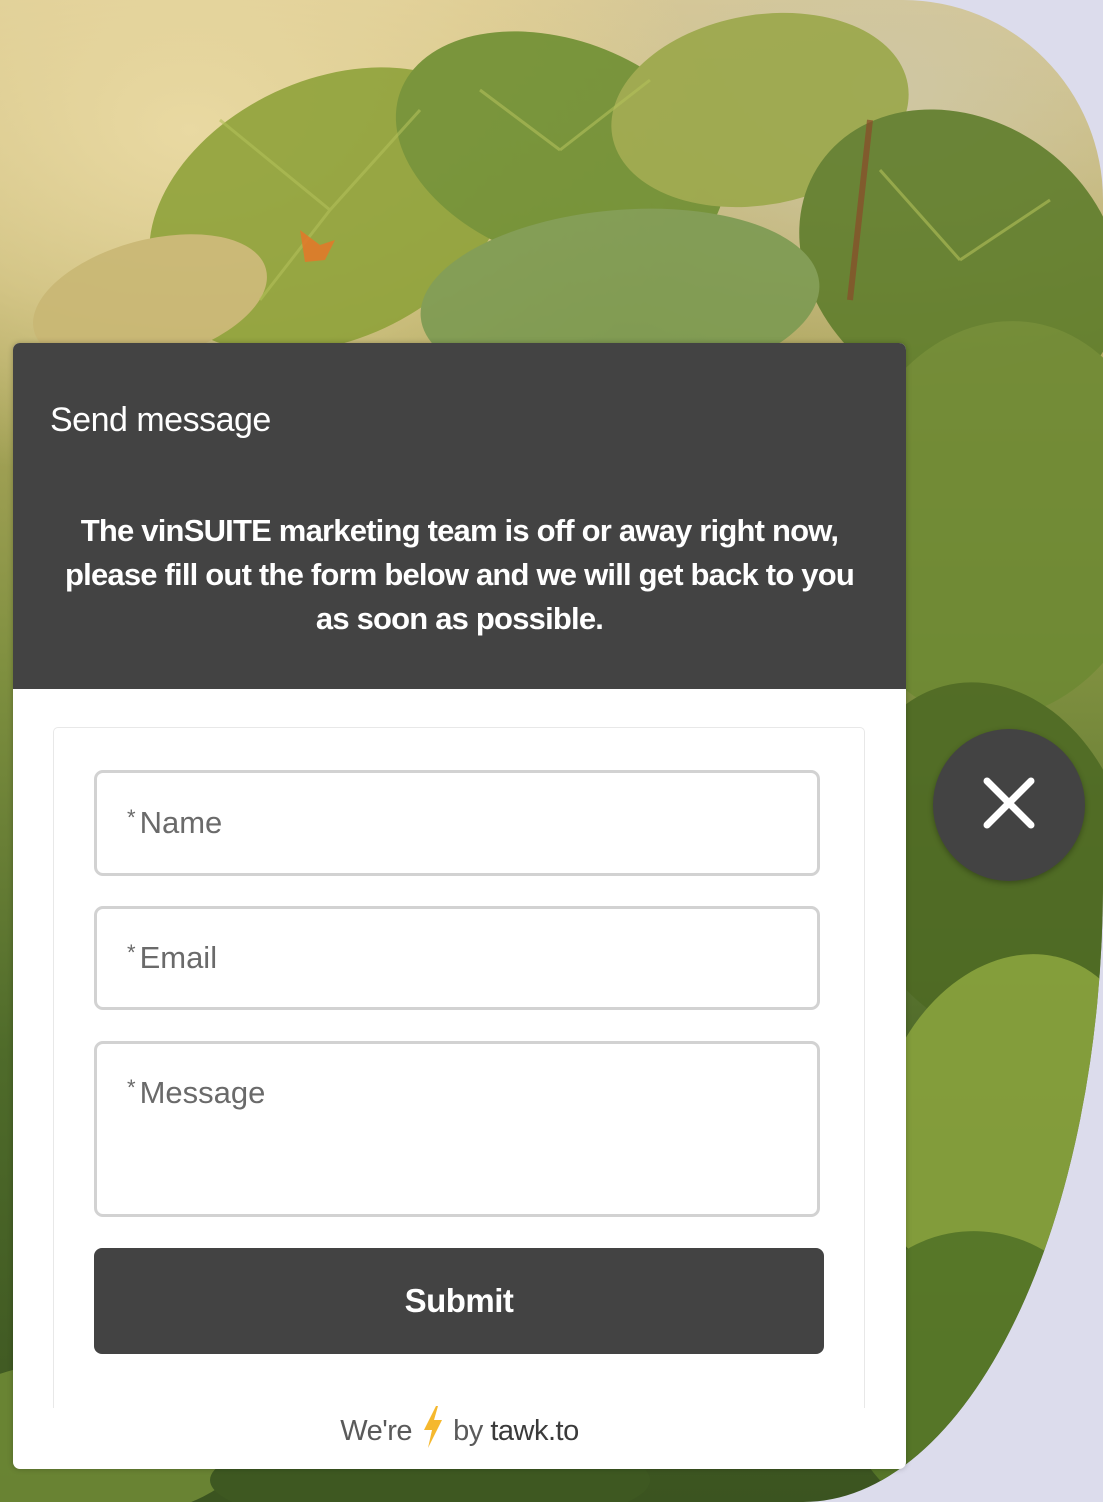 The image size is (1103, 1502). I want to click on email-field-label: * Email, so click(172, 957).